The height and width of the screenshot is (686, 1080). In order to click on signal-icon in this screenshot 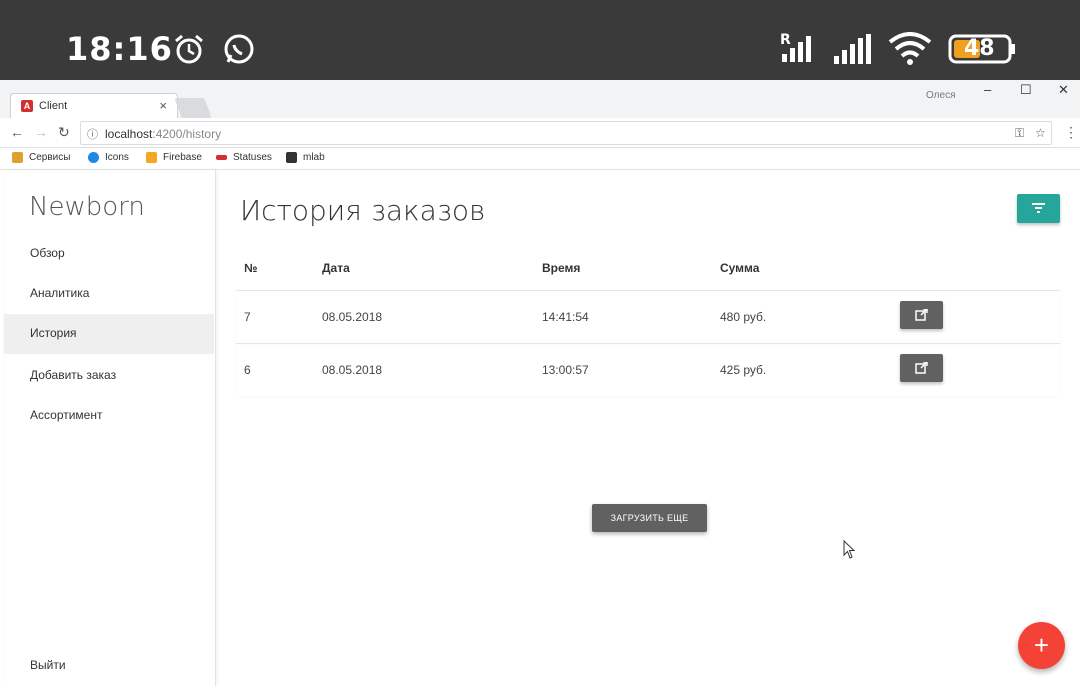, I will do `click(854, 51)`.